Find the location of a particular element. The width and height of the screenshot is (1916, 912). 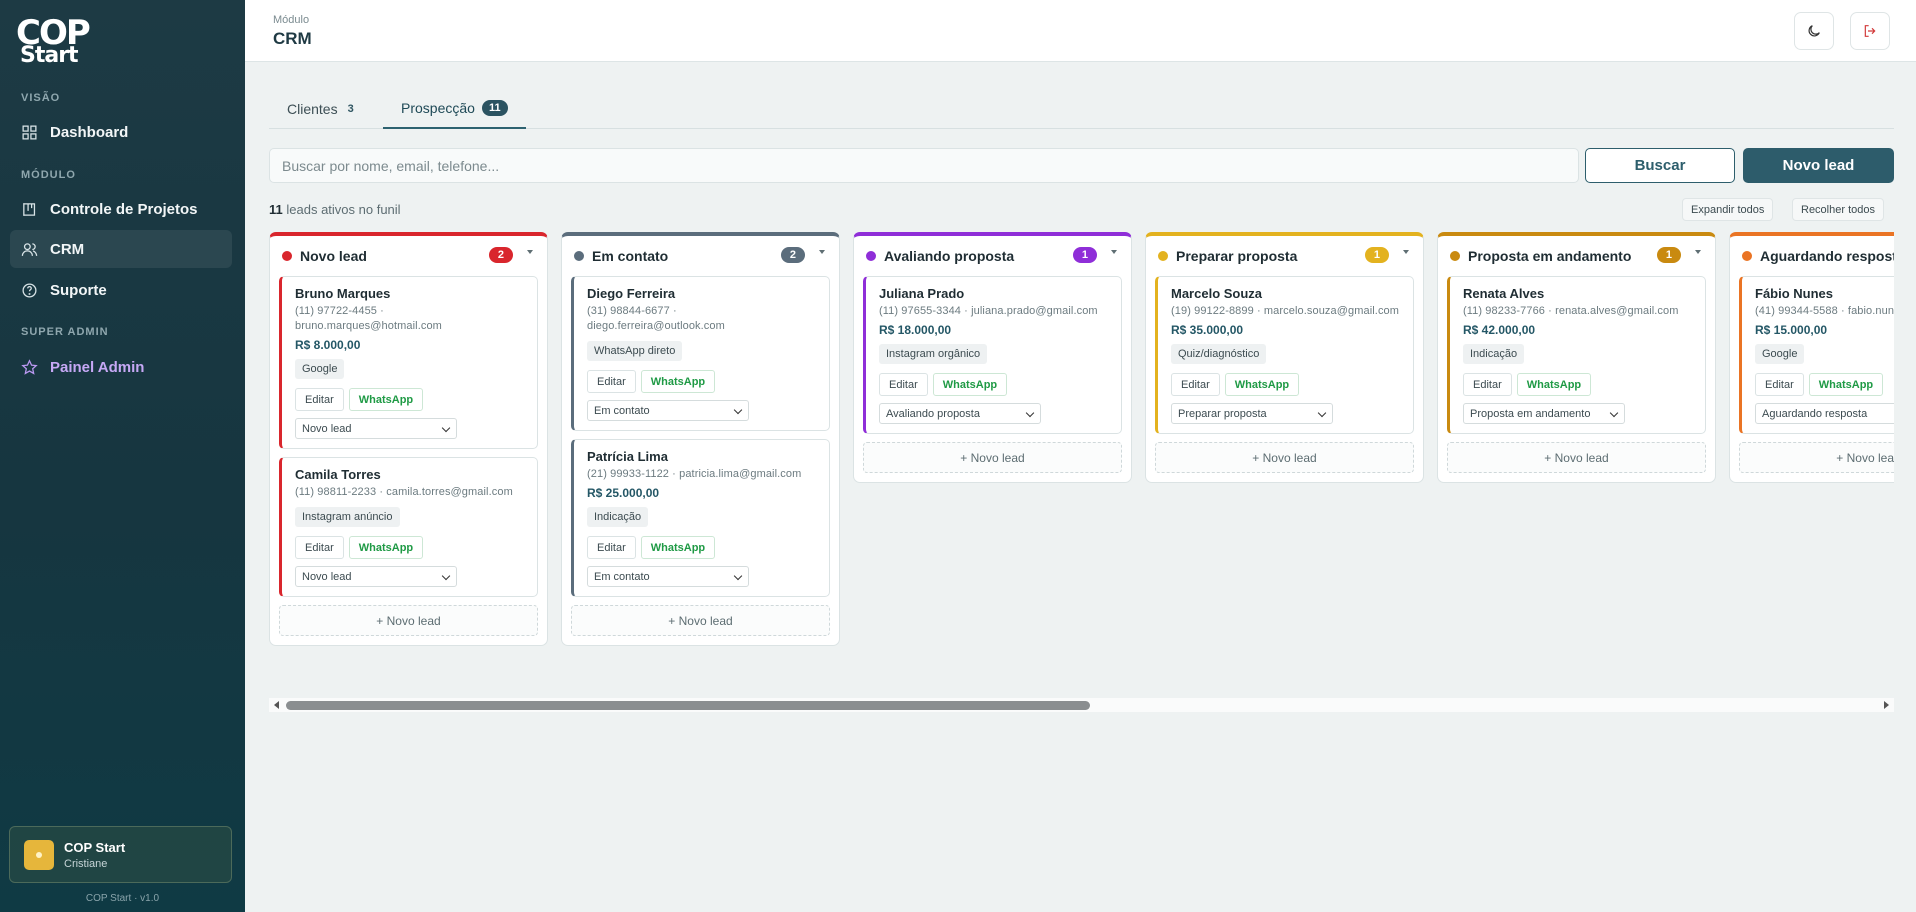

column-title: Novo lead is located at coordinates (333, 256).